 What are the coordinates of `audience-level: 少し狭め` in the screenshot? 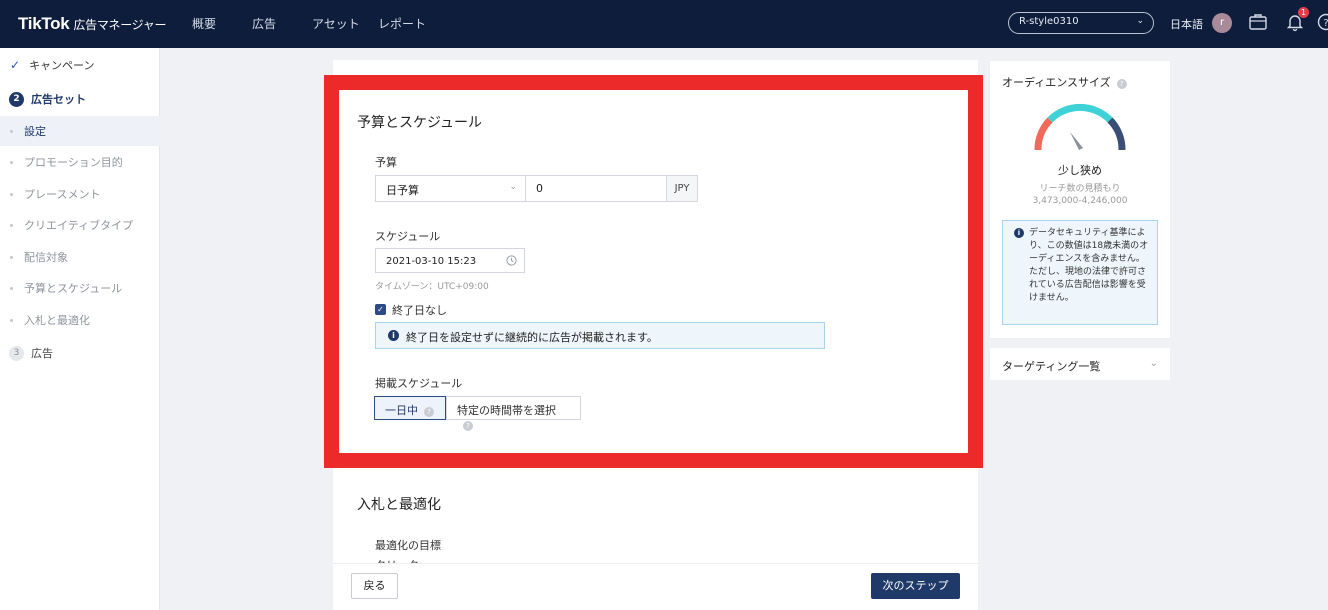 It's located at (1080, 170).